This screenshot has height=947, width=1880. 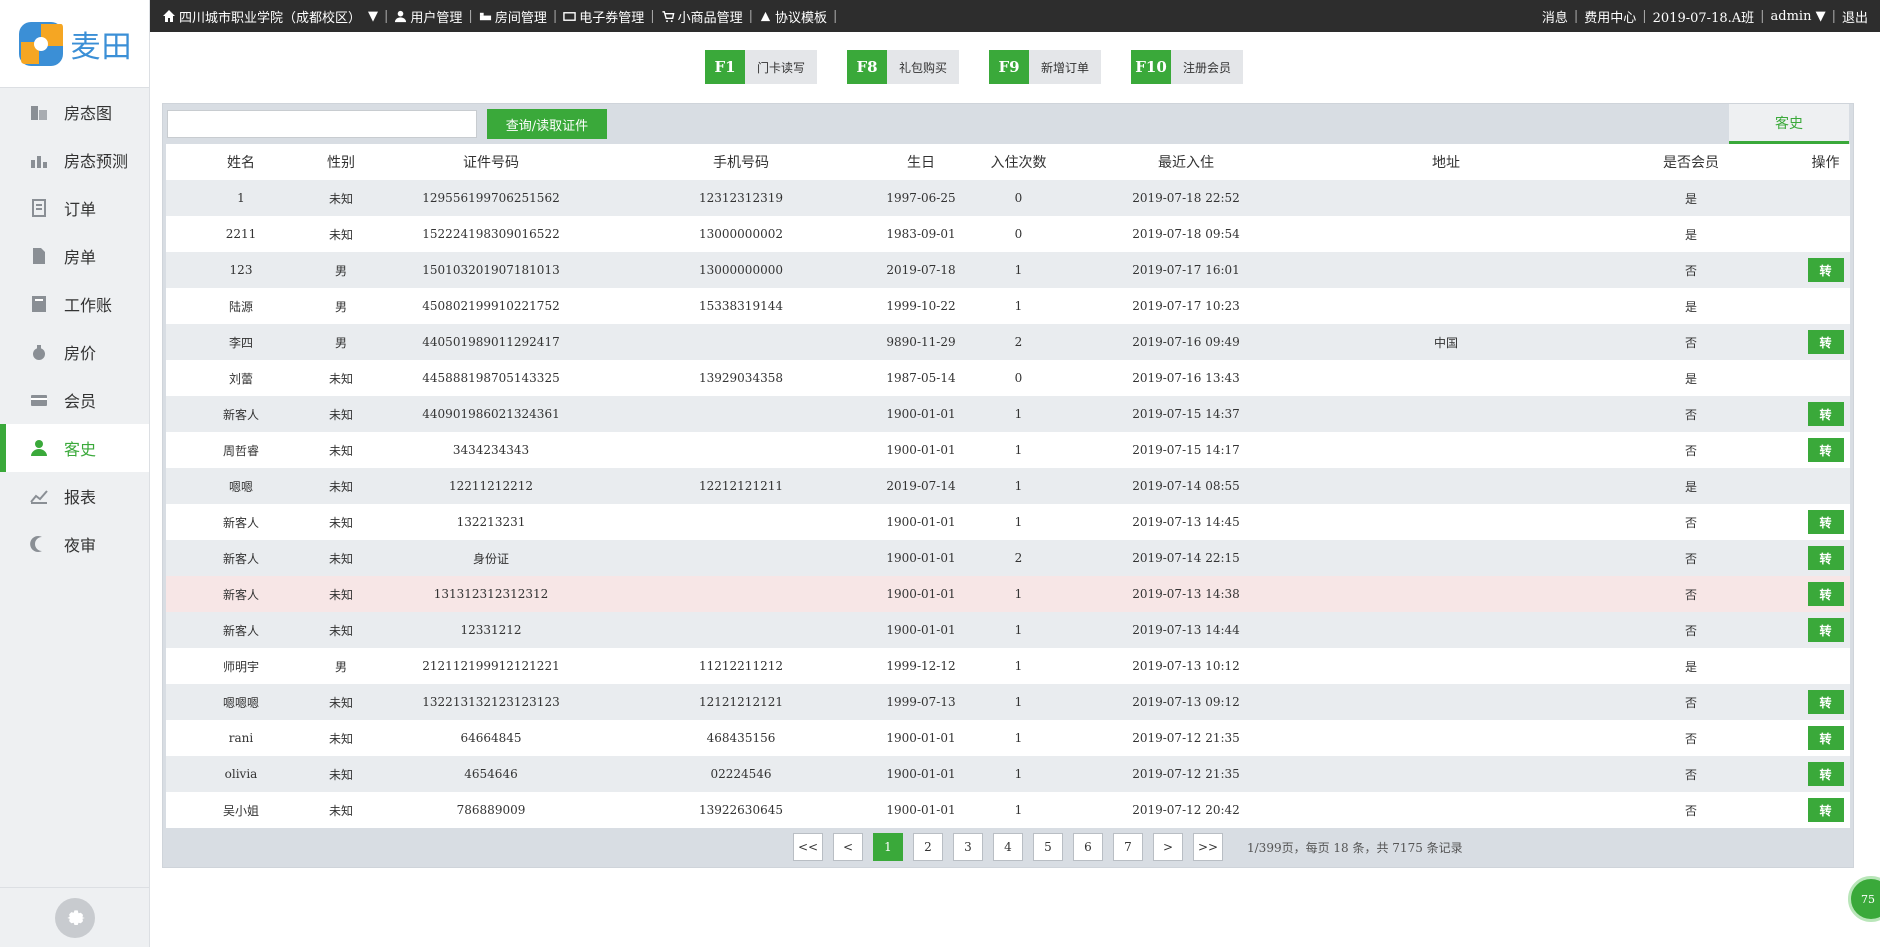 I want to click on gear-icon, so click(x=75, y=917).